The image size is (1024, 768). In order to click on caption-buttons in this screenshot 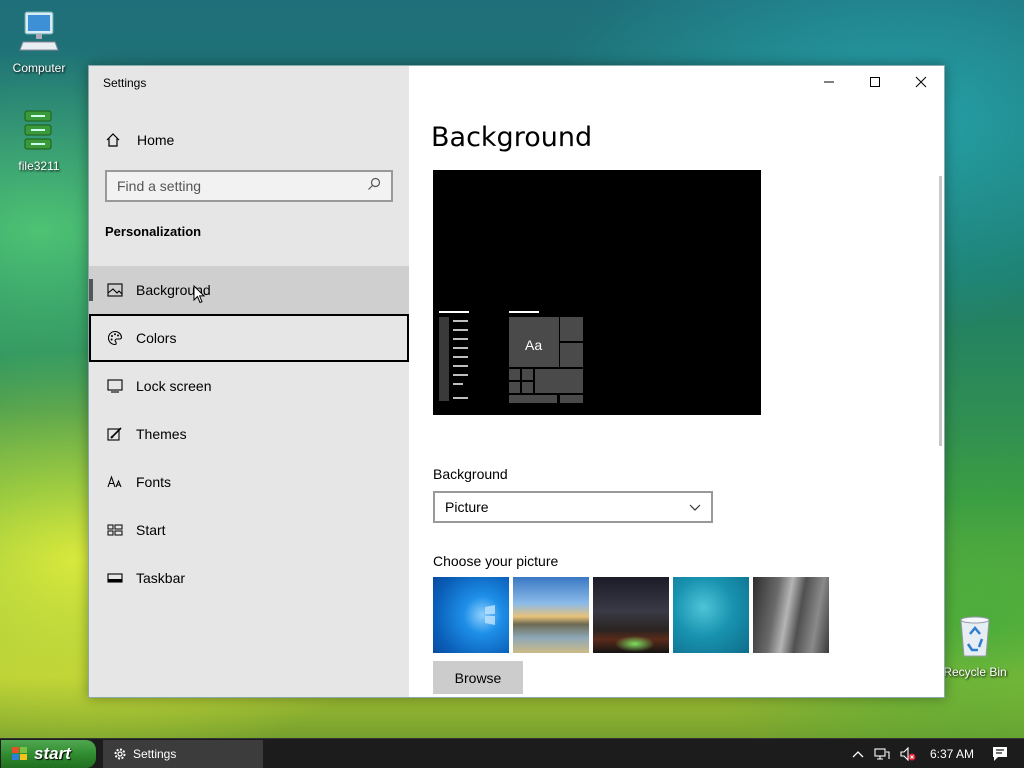, I will do `click(875, 82)`.